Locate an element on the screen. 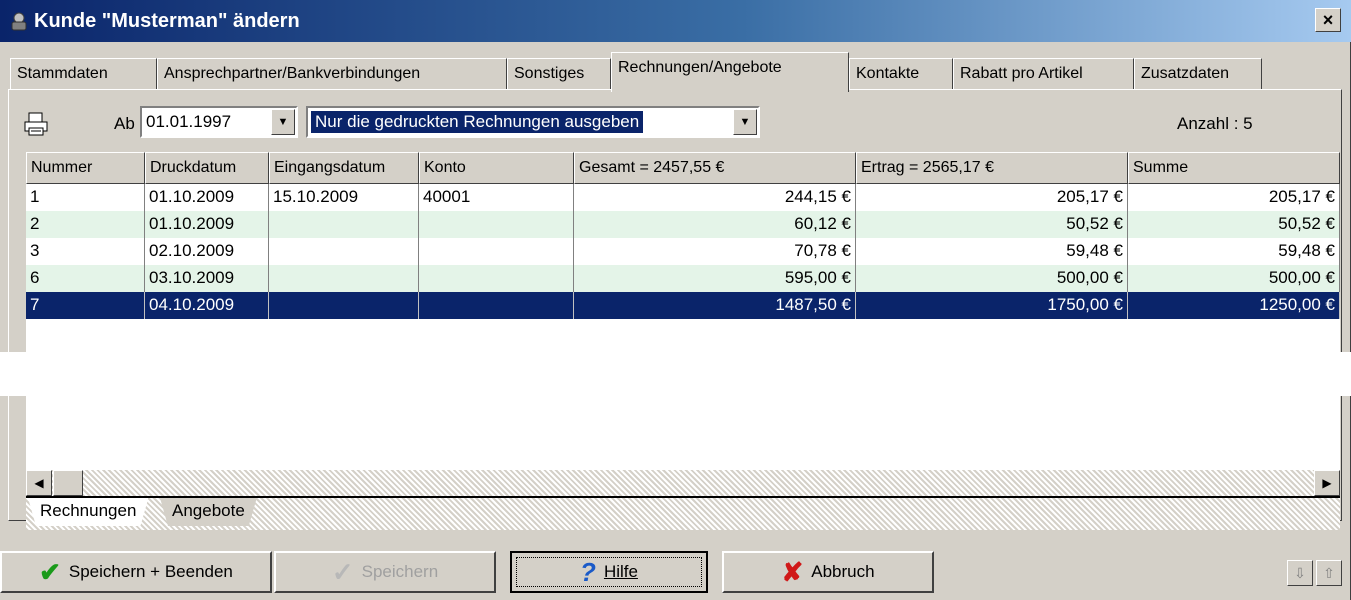 Image resolution: width=1351 pixels, height=600 pixels. filter-combobox: Nur die gedruckten Rechnungen ausgeben ▼ is located at coordinates (533, 122).